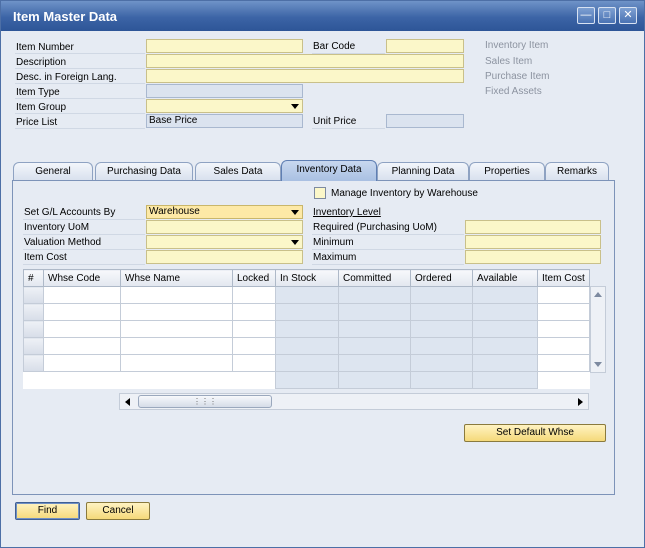 This screenshot has width=645, height=548. What do you see at coordinates (335, 121) in the screenshot?
I see `unit-price-label: Unit Price` at bounding box center [335, 121].